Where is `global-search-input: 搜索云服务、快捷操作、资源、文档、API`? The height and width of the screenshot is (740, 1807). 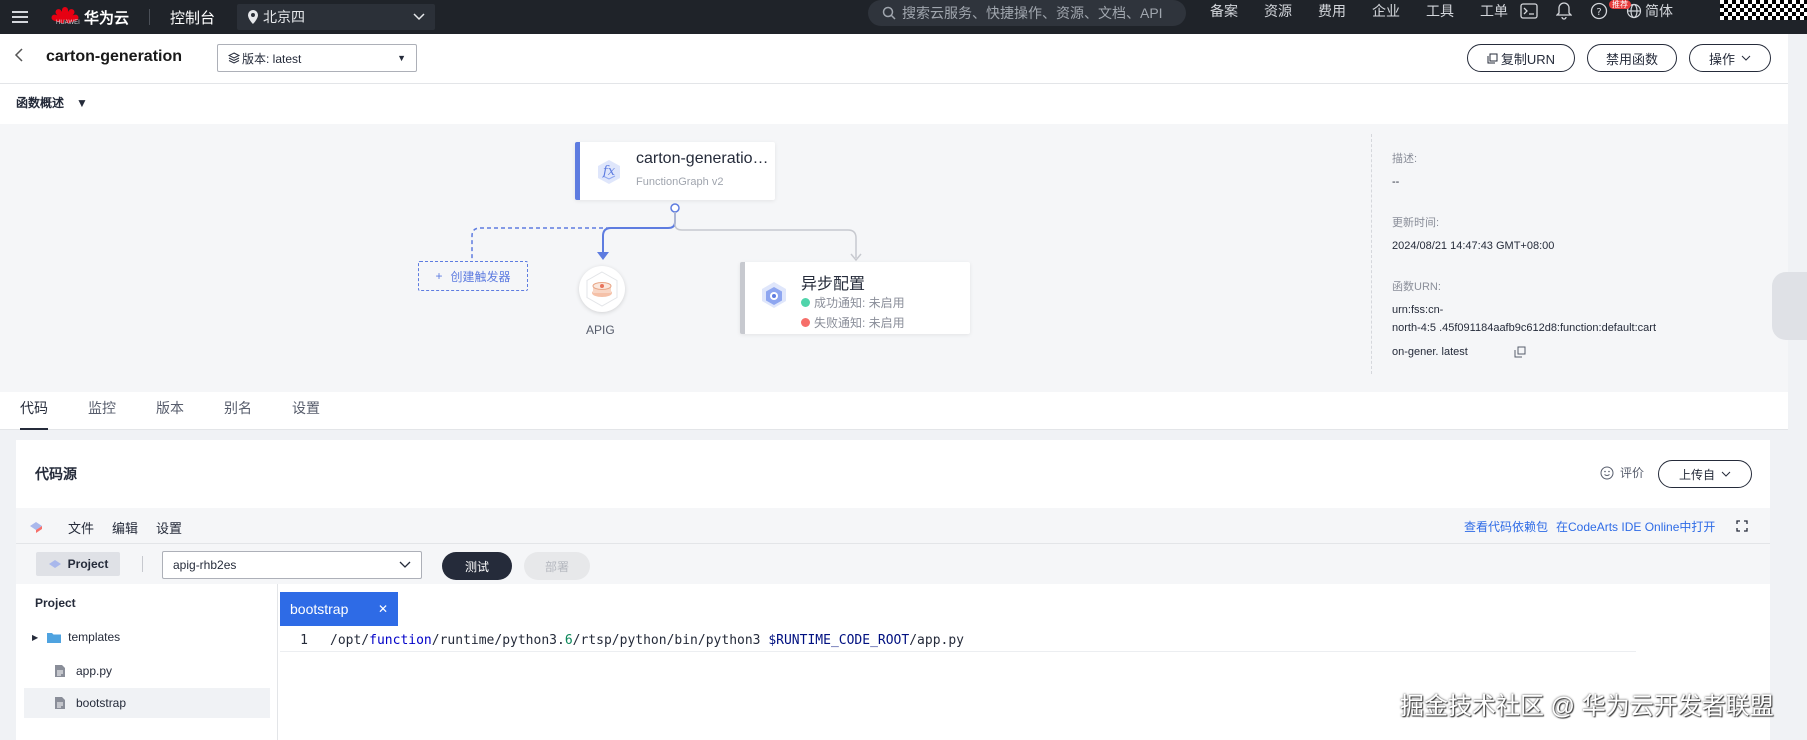 global-search-input: 搜索云服务、快捷操作、资源、文档、API is located at coordinates (1027, 13).